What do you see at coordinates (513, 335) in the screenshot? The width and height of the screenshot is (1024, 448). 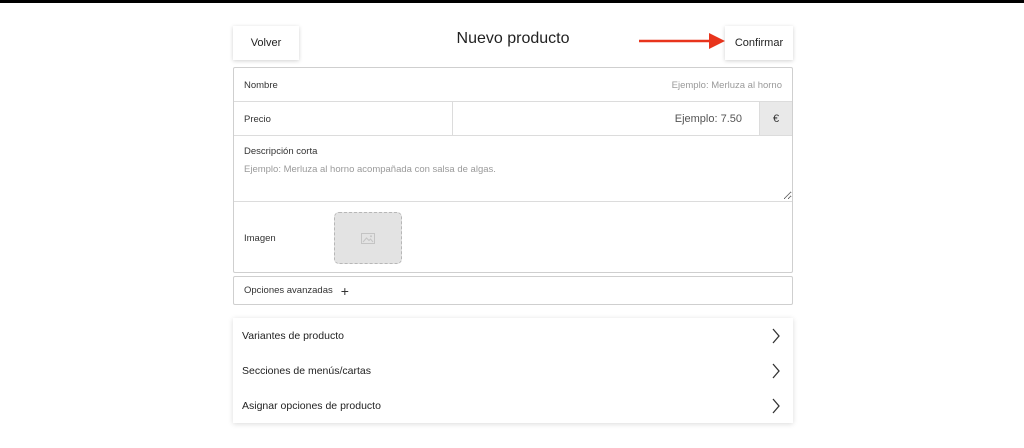 I see `list-item-variants: Variantes de producto` at bounding box center [513, 335].